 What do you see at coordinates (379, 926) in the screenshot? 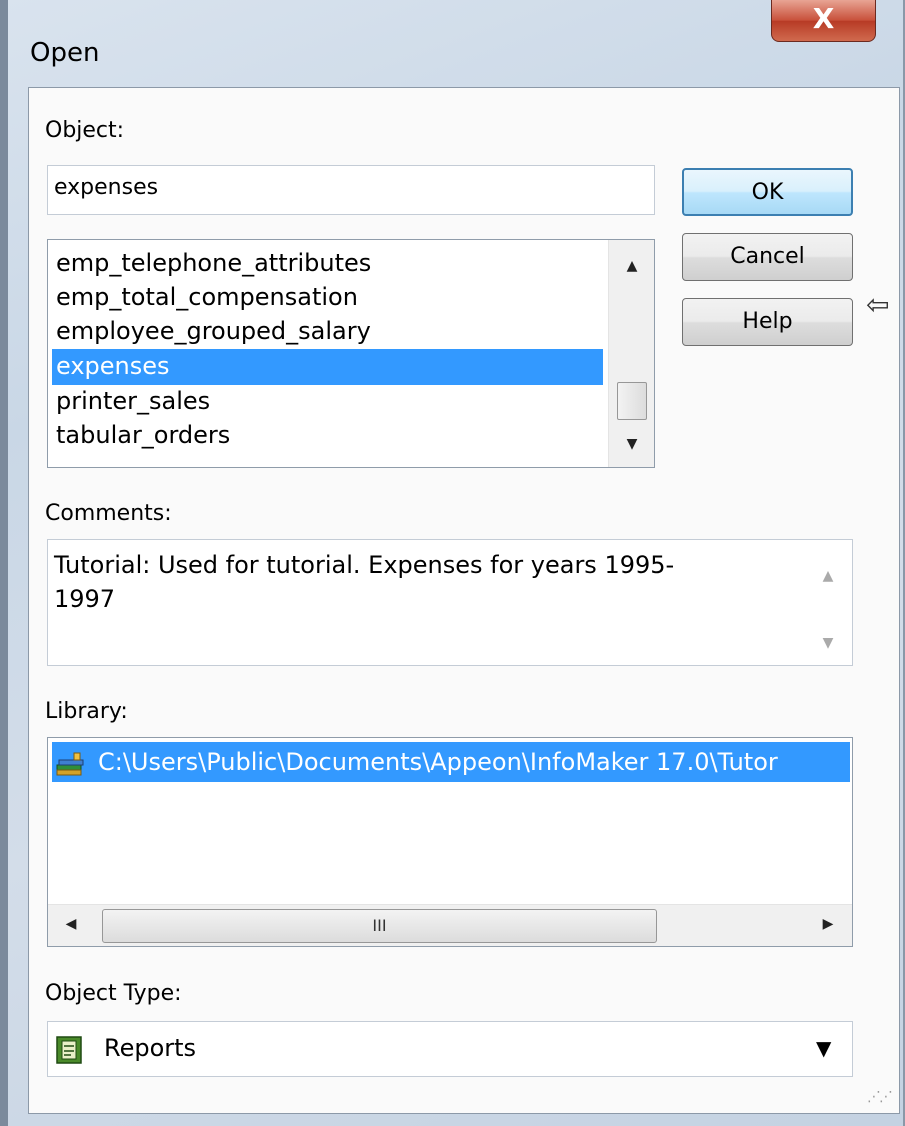
I see `hscroll-thumb: III` at bounding box center [379, 926].